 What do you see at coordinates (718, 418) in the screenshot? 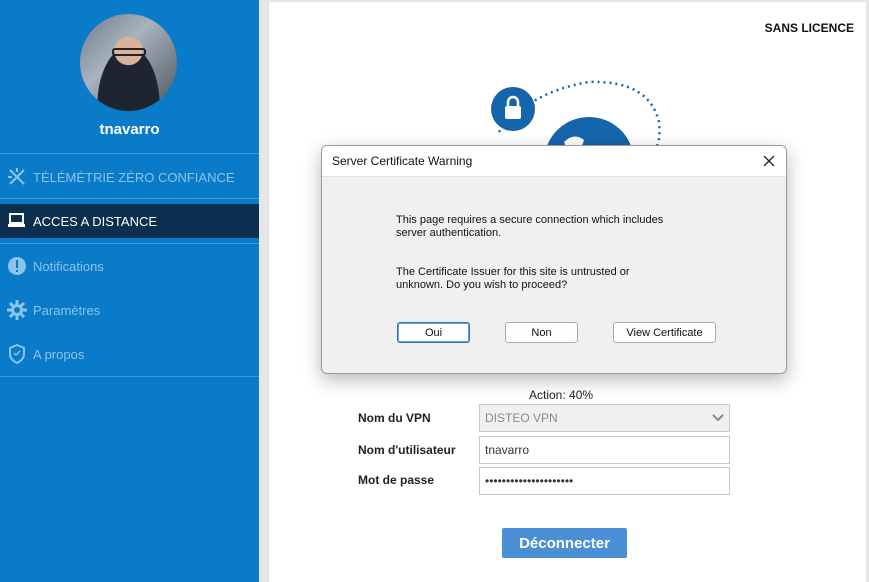
I see `chevron-down-icon` at bounding box center [718, 418].